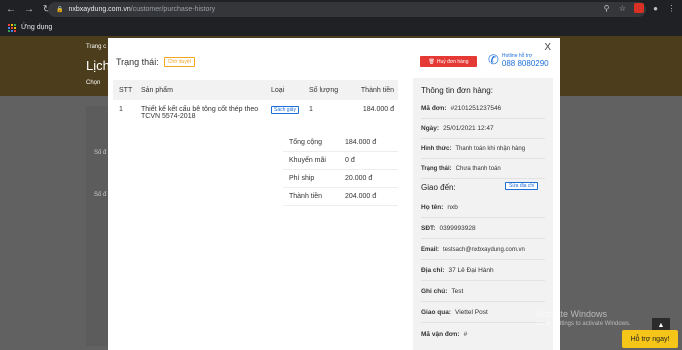 This screenshot has width=682, height=350. What do you see at coordinates (483, 334) in the screenshot?
I see `tracking-row: Mã vận đơn: #` at bounding box center [483, 334].